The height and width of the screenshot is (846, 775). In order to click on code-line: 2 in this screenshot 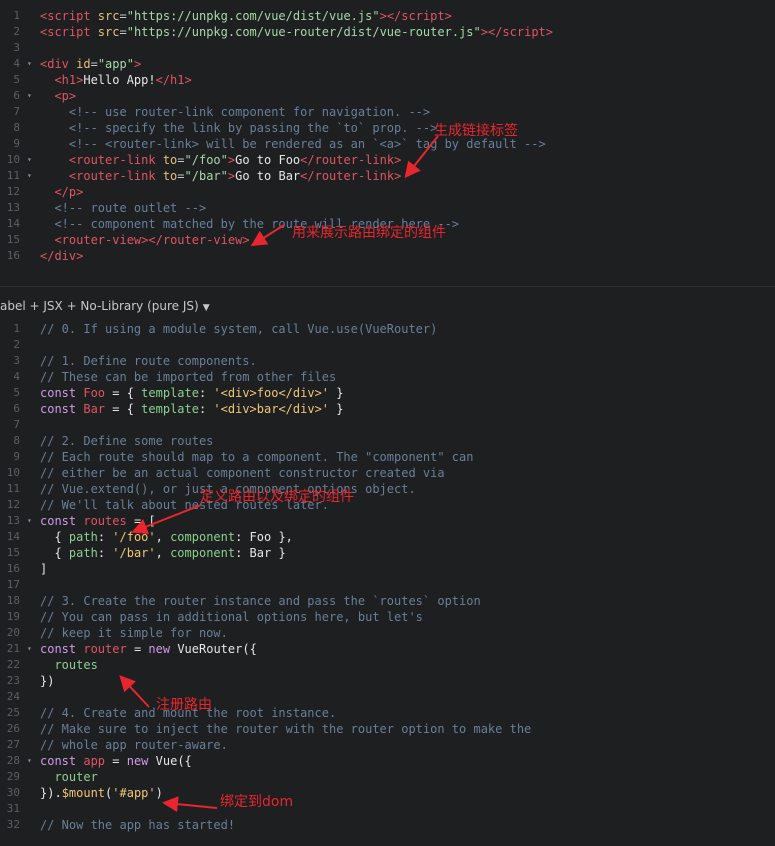, I will do `click(387, 345)`.